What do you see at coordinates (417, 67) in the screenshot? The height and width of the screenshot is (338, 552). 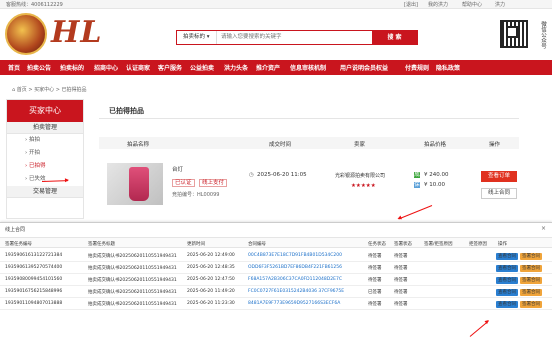 I see `nav-item-fees: 付费规则` at bounding box center [417, 67].